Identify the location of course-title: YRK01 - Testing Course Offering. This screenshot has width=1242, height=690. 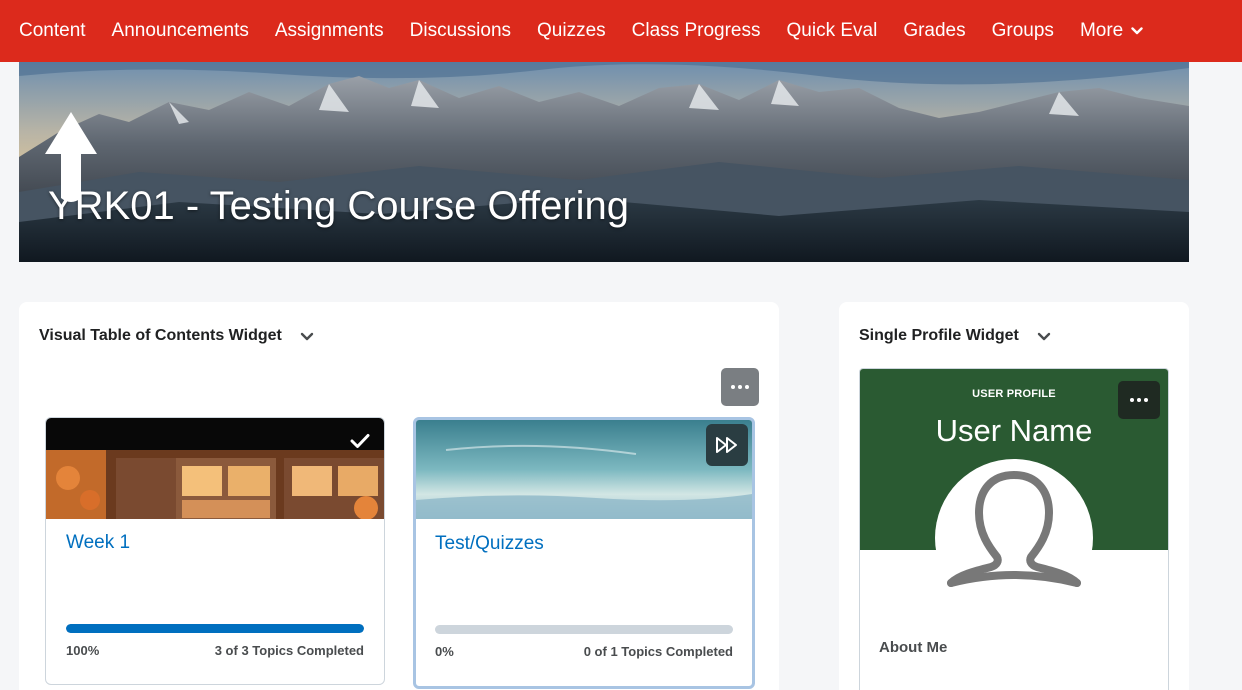
(339, 206).